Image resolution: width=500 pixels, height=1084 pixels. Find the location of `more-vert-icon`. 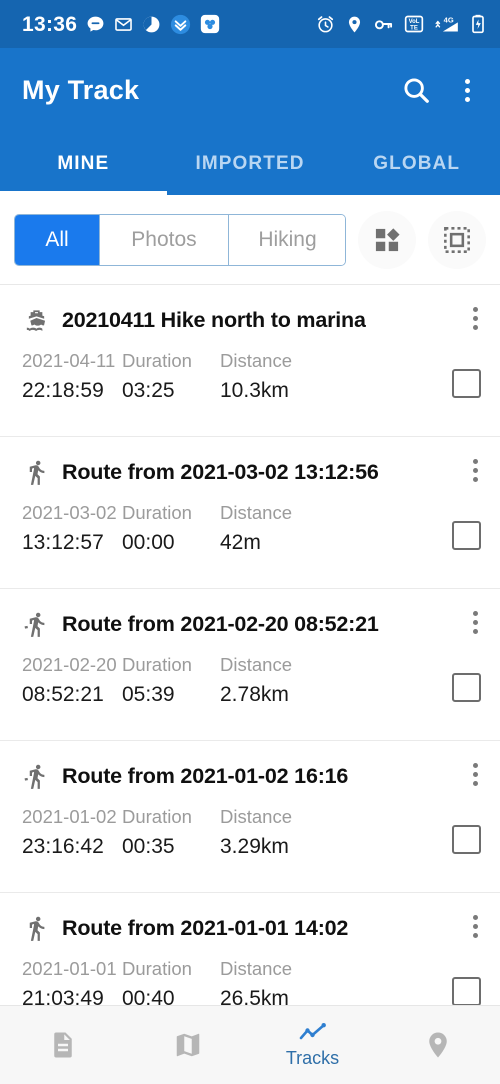

more-vert-icon is located at coordinates (467, 90).